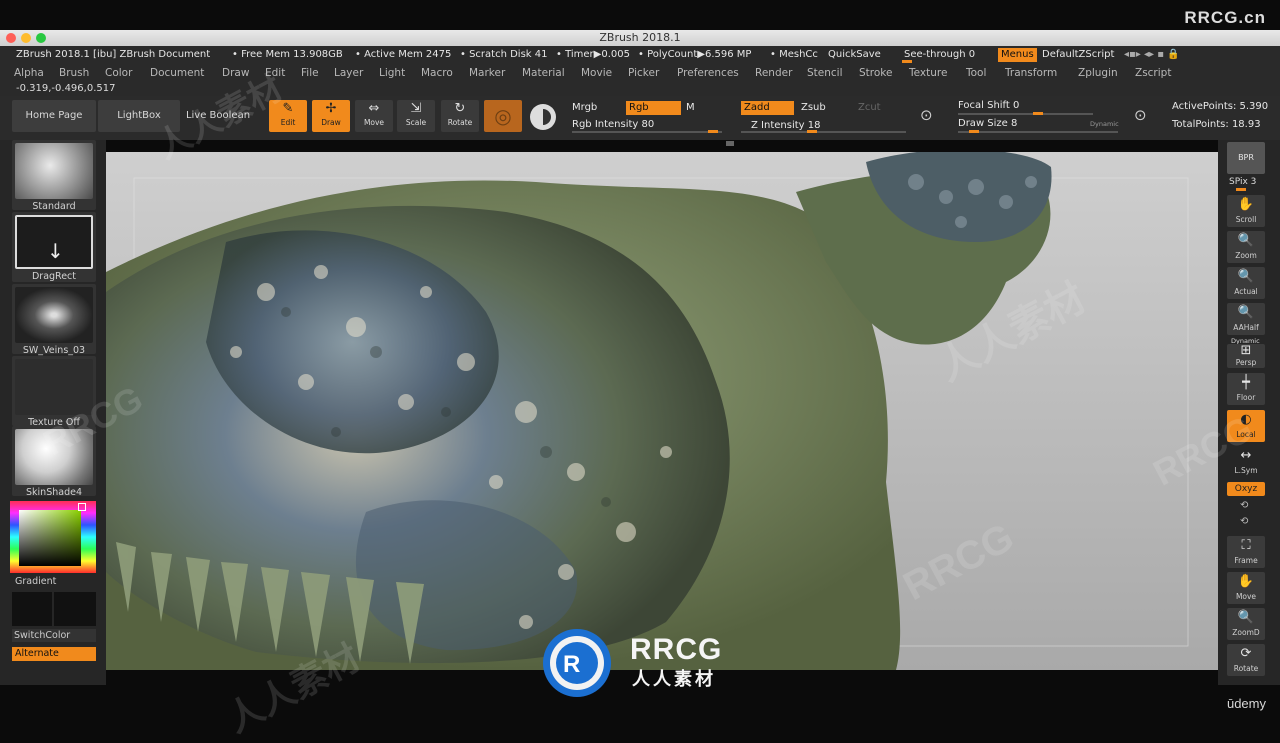  Describe the element at coordinates (348, 73) in the screenshot. I see `menu-layer: Layer` at that location.